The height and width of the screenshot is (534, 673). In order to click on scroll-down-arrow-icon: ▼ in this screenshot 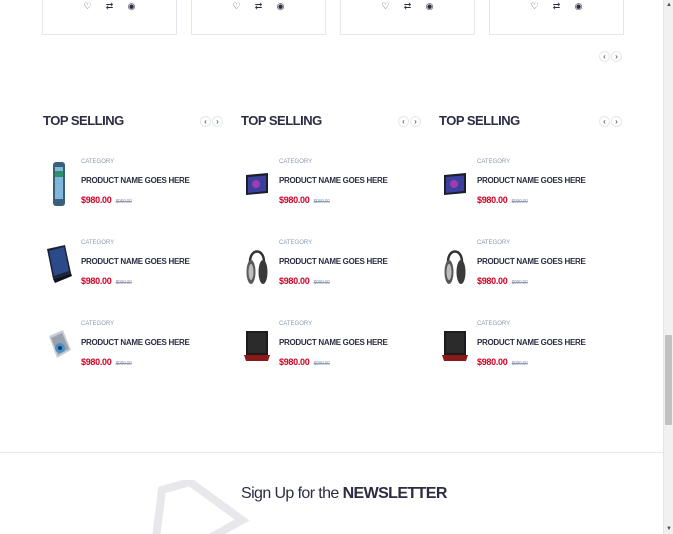, I will do `click(669, 529)`.